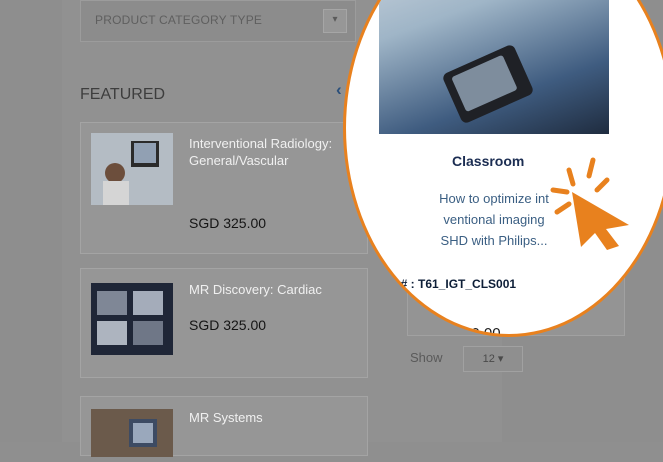  What do you see at coordinates (589, 203) in the screenshot?
I see `pointer-cursor-icon` at bounding box center [589, 203].